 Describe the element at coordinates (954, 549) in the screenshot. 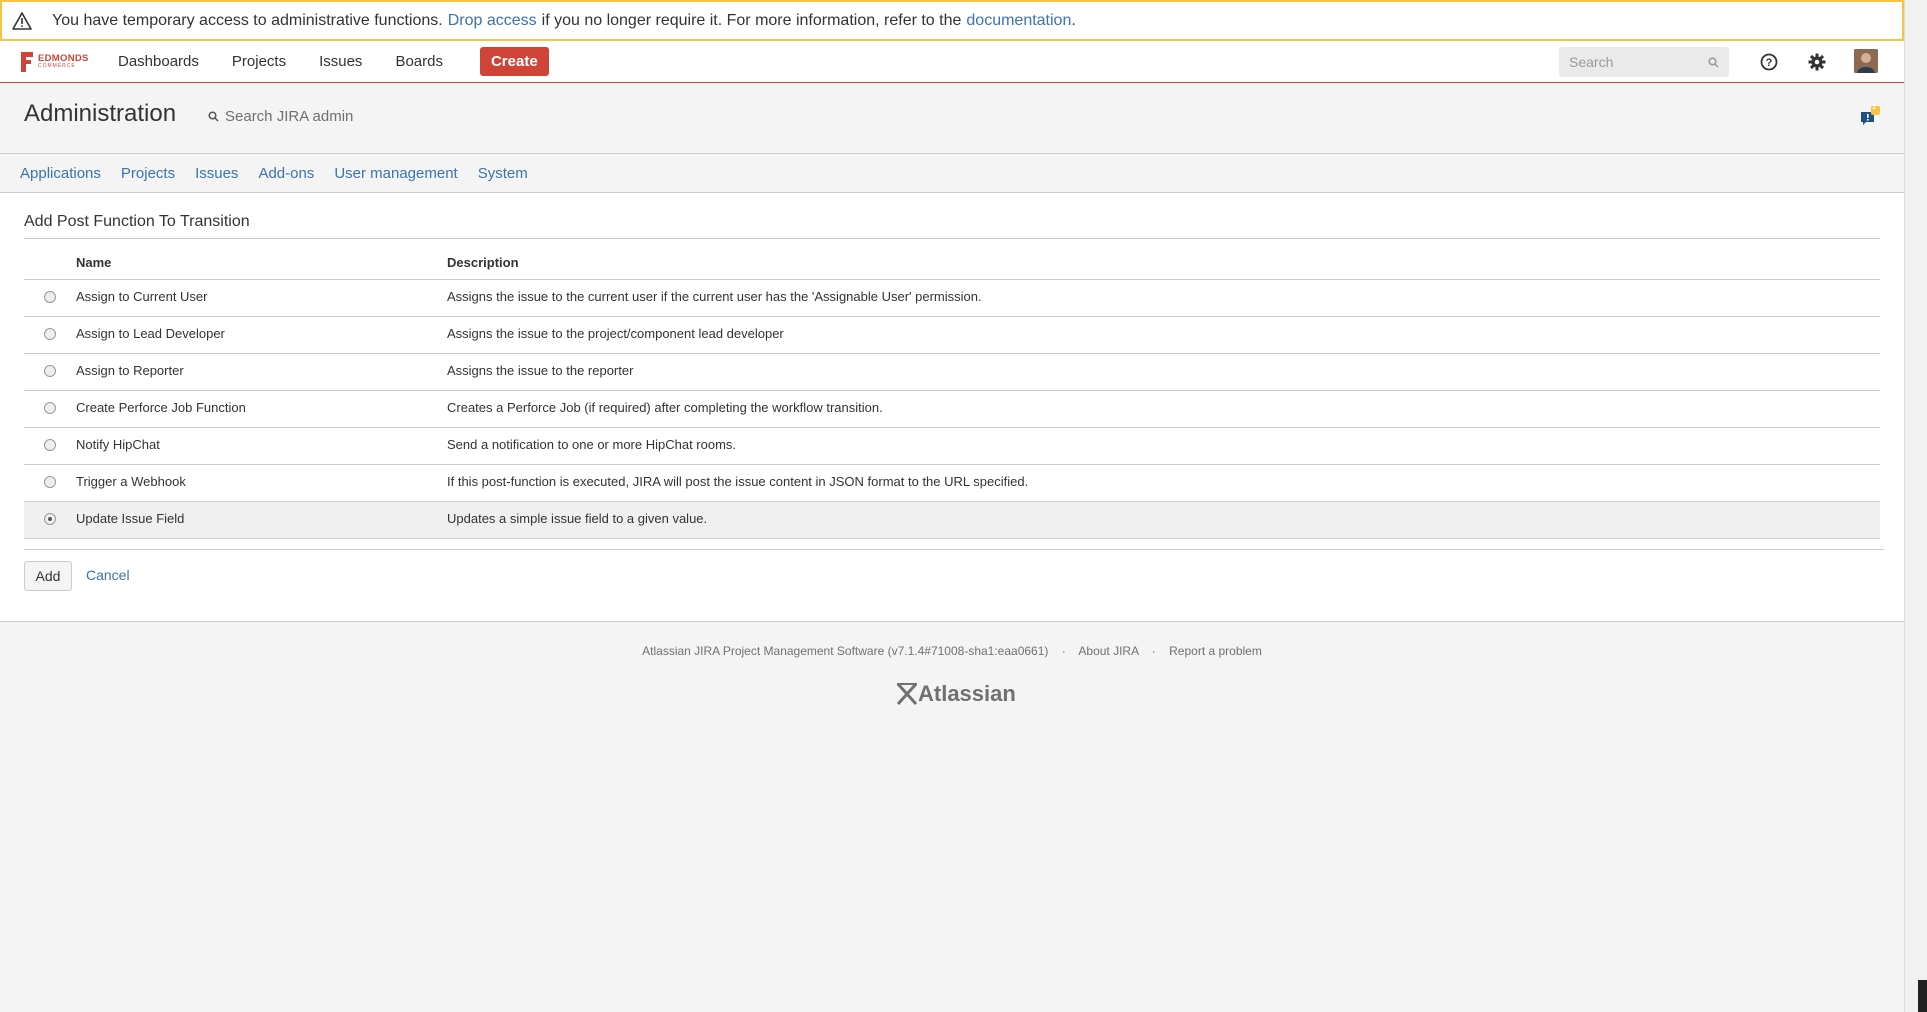

I see `divider` at that location.